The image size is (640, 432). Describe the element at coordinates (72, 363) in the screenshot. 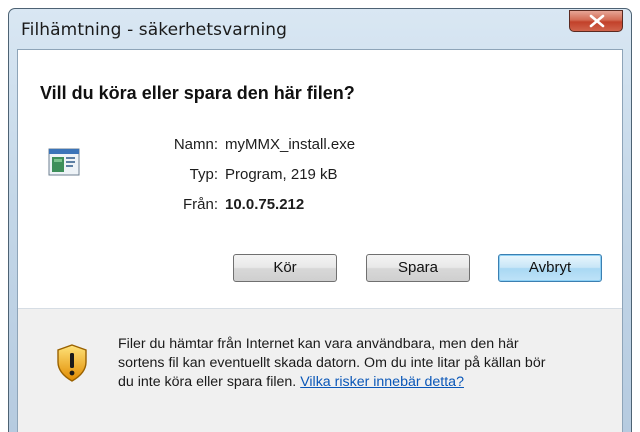

I see `security-shield-warning-icon` at that location.